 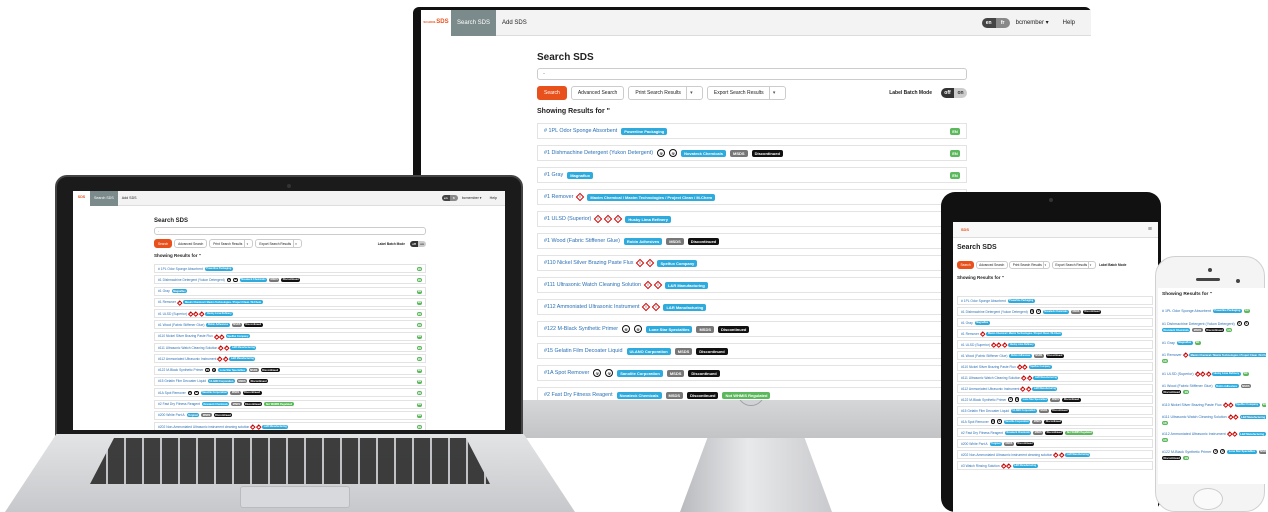 What do you see at coordinates (985, 411) in the screenshot?
I see `result-product-link: #15 Gelatin Film Decoater Liquid` at bounding box center [985, 411].